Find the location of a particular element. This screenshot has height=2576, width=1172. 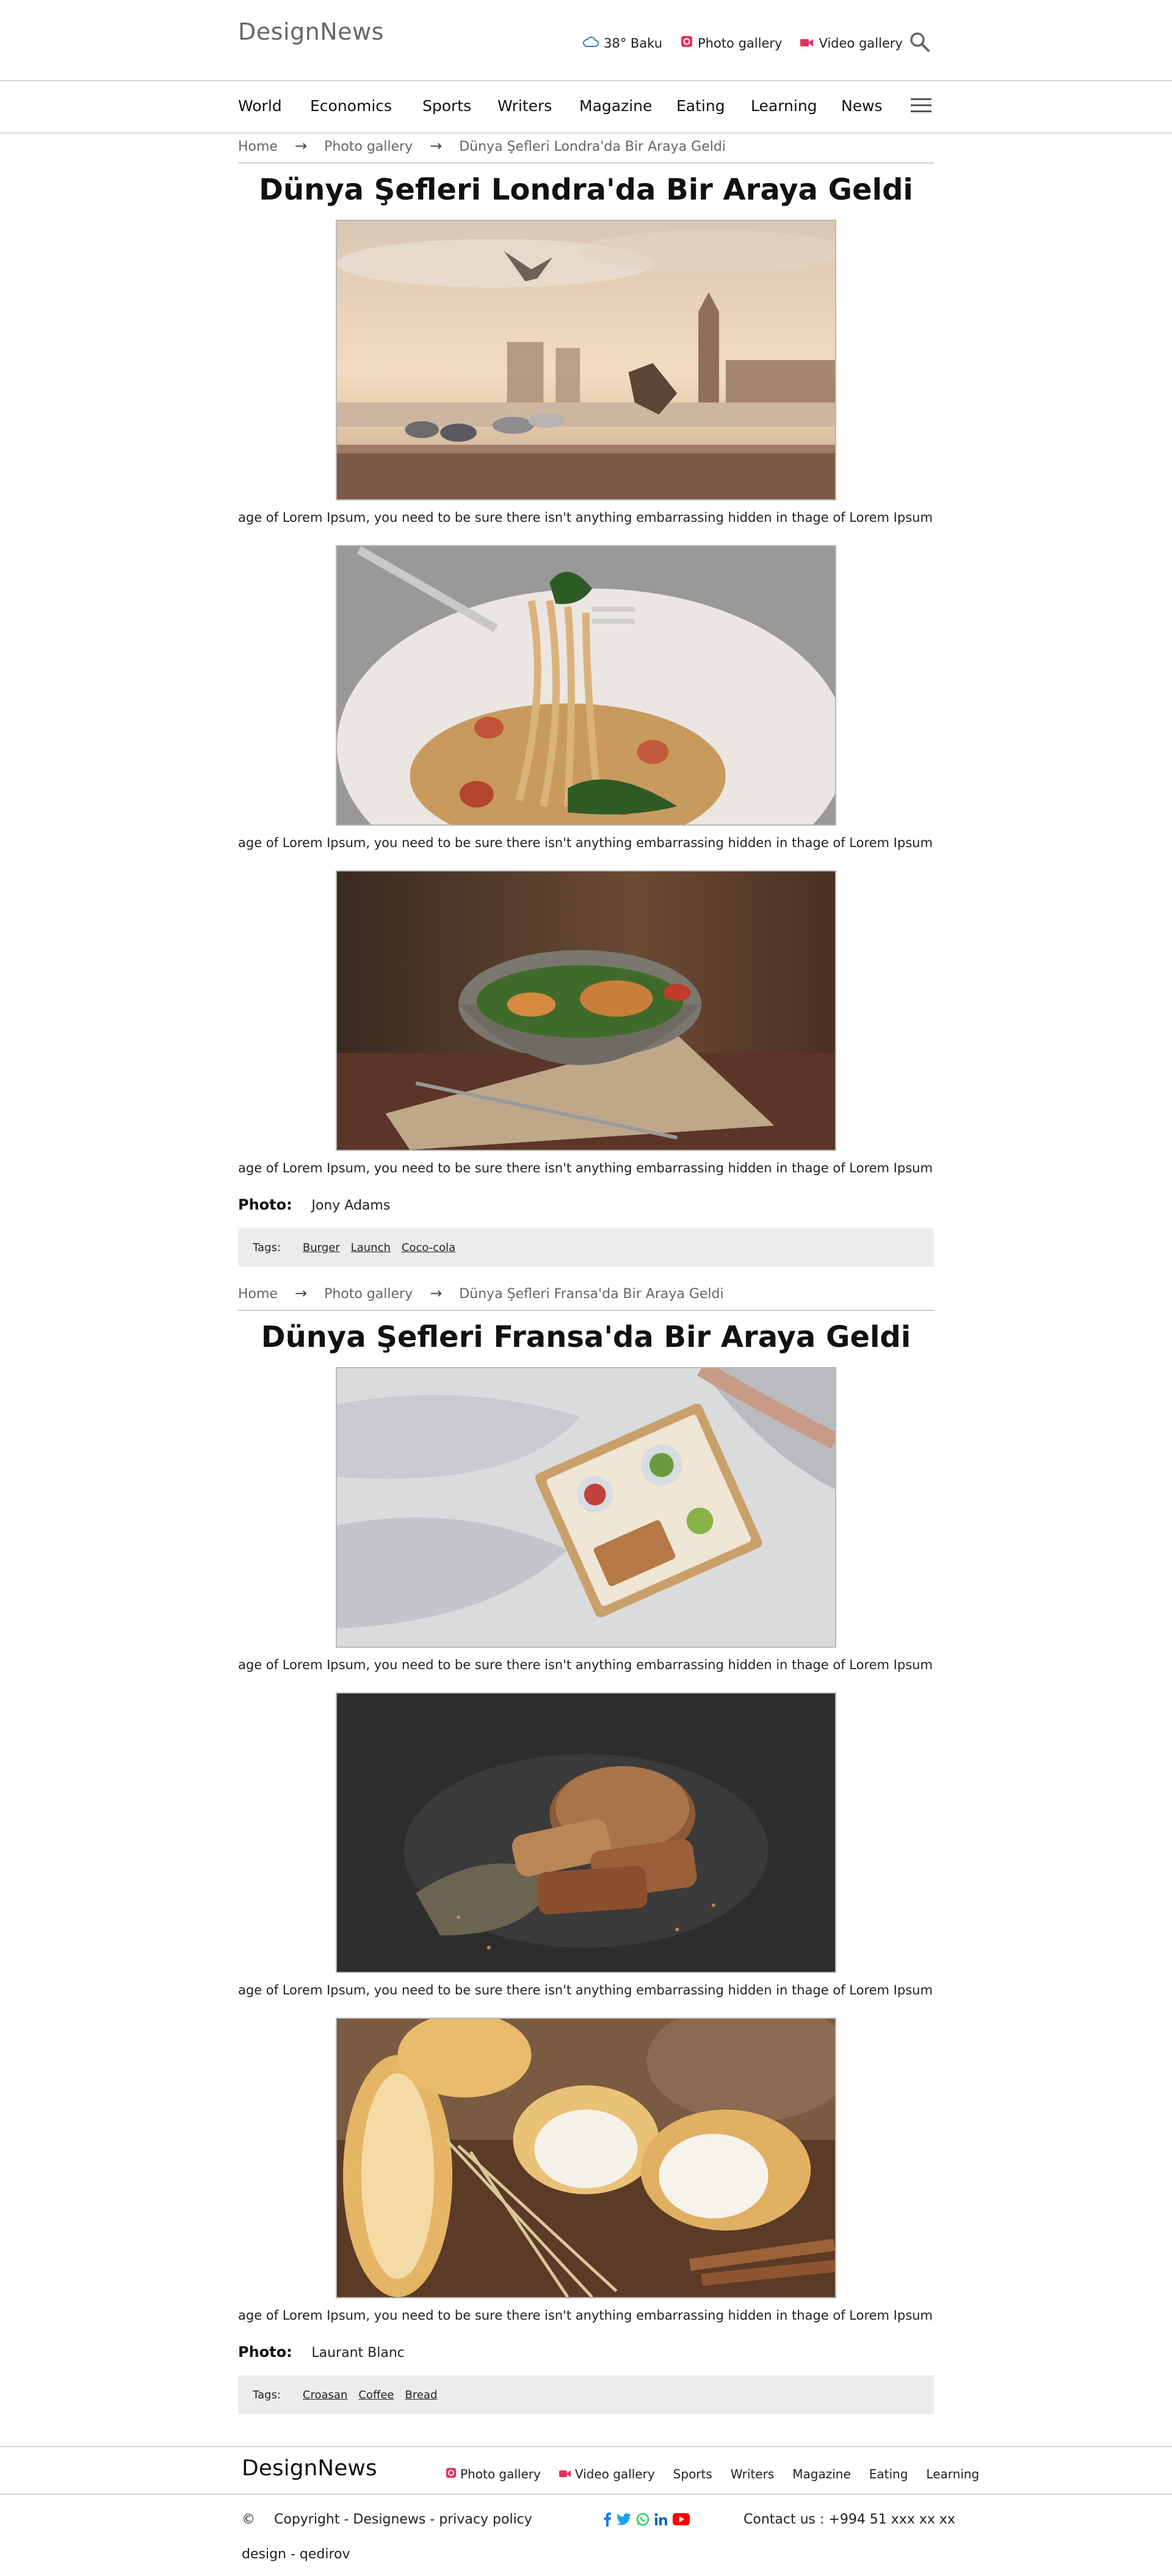

search-button is located at coordinates (920, 43).